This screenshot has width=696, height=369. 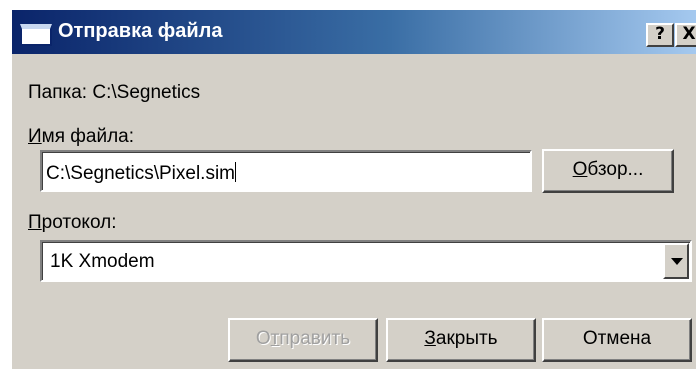 I want to click on protocol-select: 1K Xmodem, so click(x=366, y=261).